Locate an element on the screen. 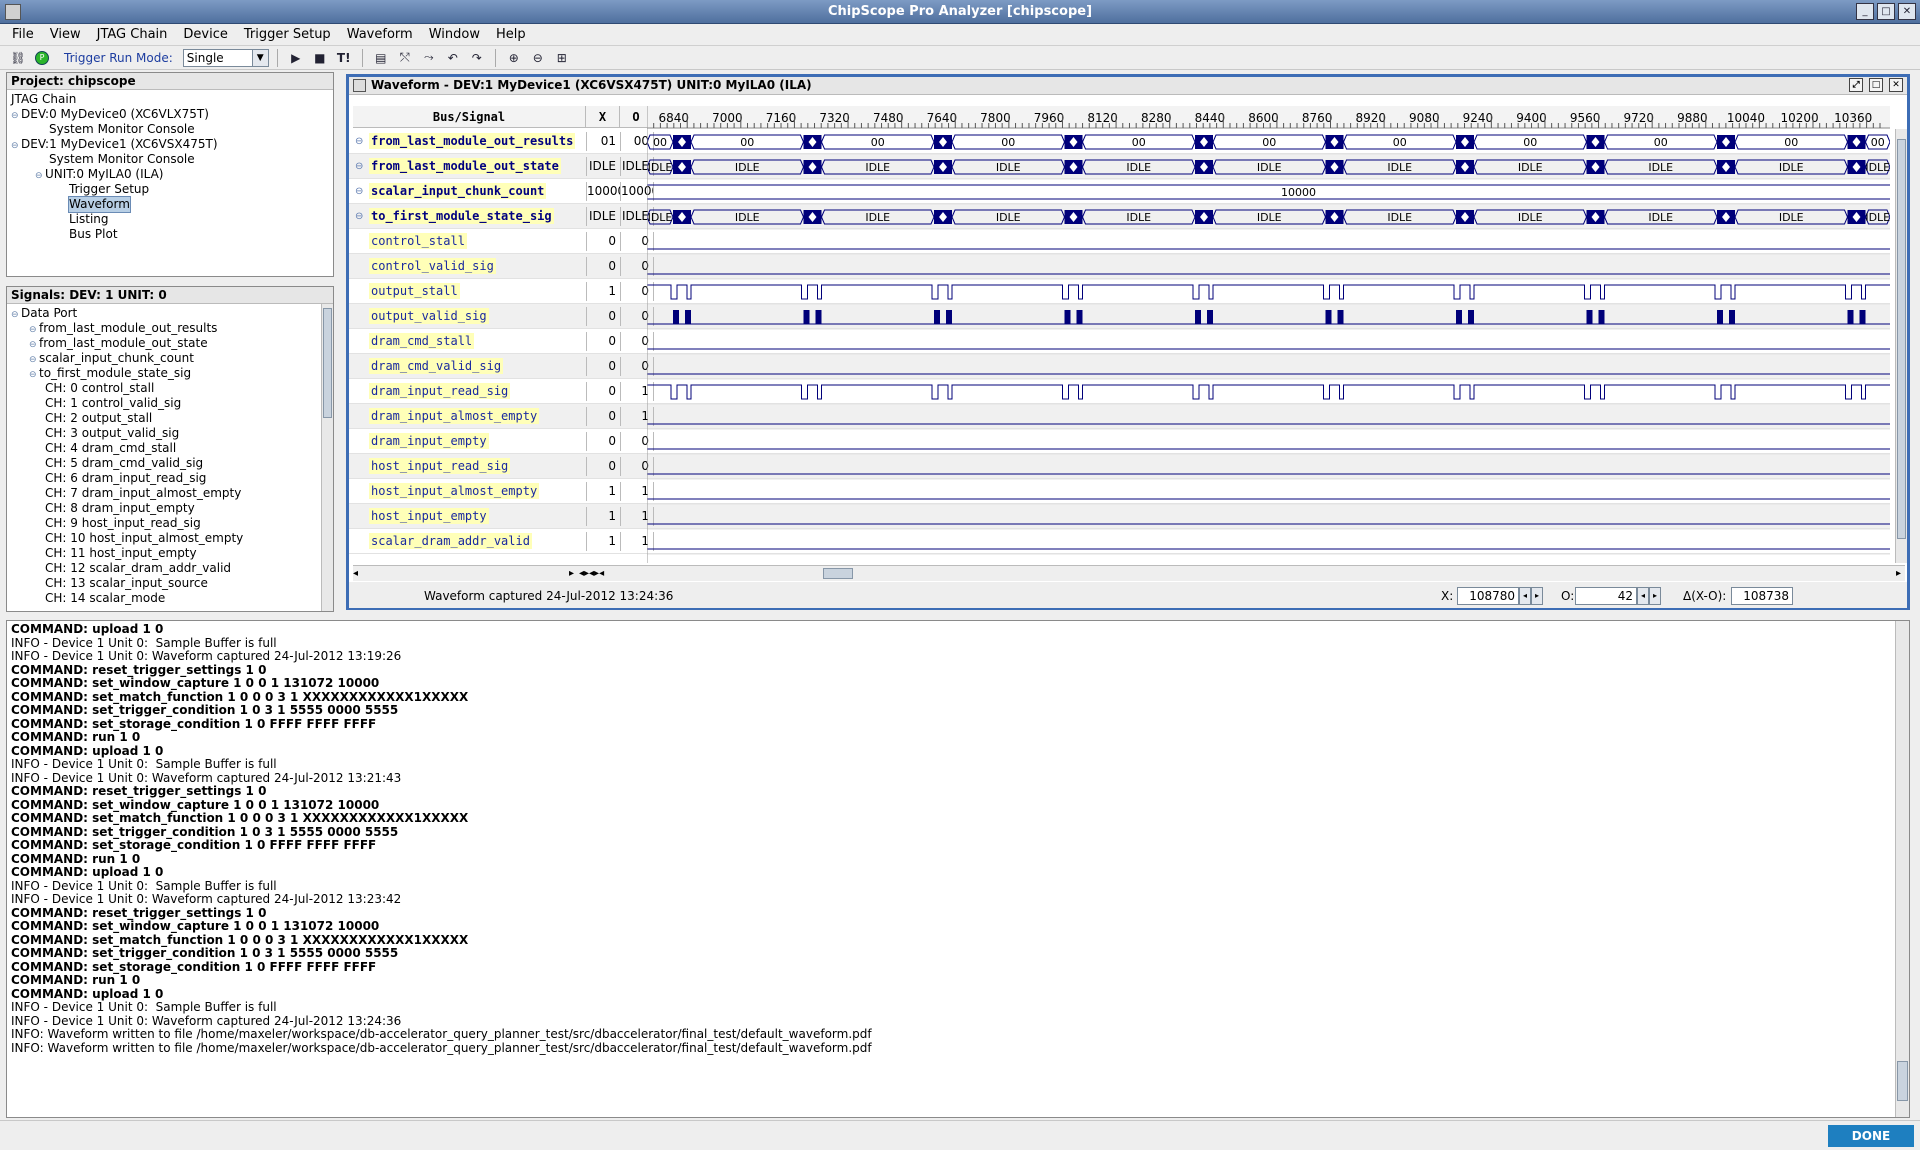  signal-item: CH: 8 dram_input_empty is located at coordinates (120, 508).